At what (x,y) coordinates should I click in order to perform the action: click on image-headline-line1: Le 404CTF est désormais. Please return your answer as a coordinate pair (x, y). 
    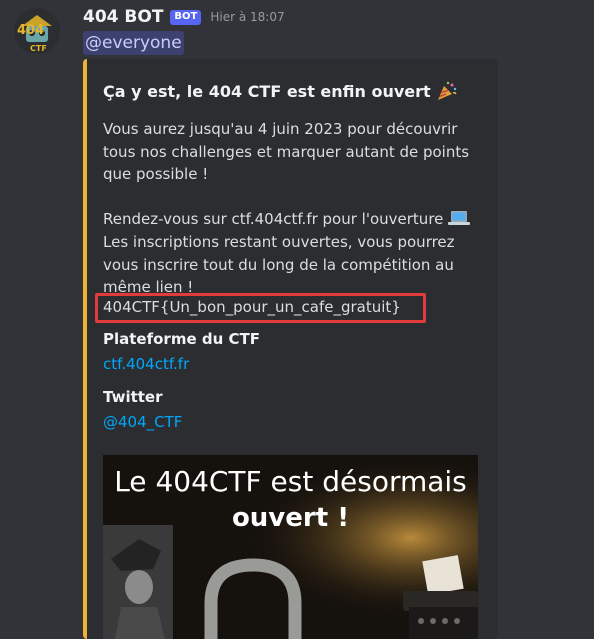
    Looking at the image, I should click on (290, 481).